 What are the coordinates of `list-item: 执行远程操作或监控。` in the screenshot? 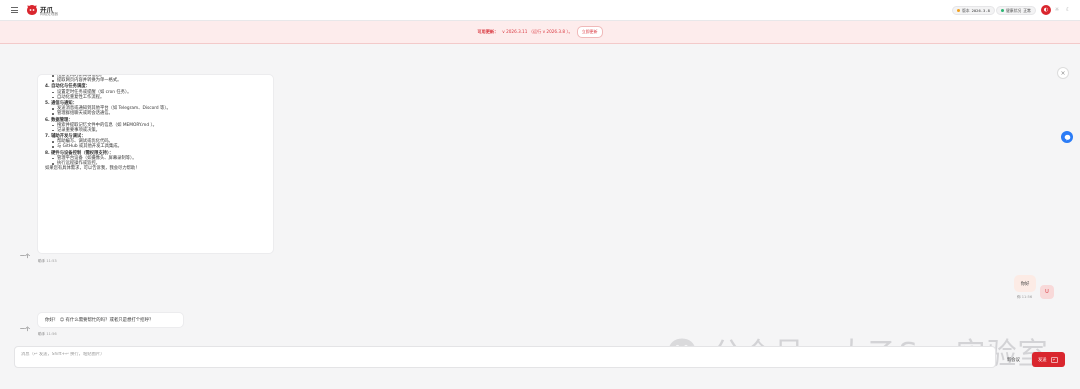 It's located at (157, 163).